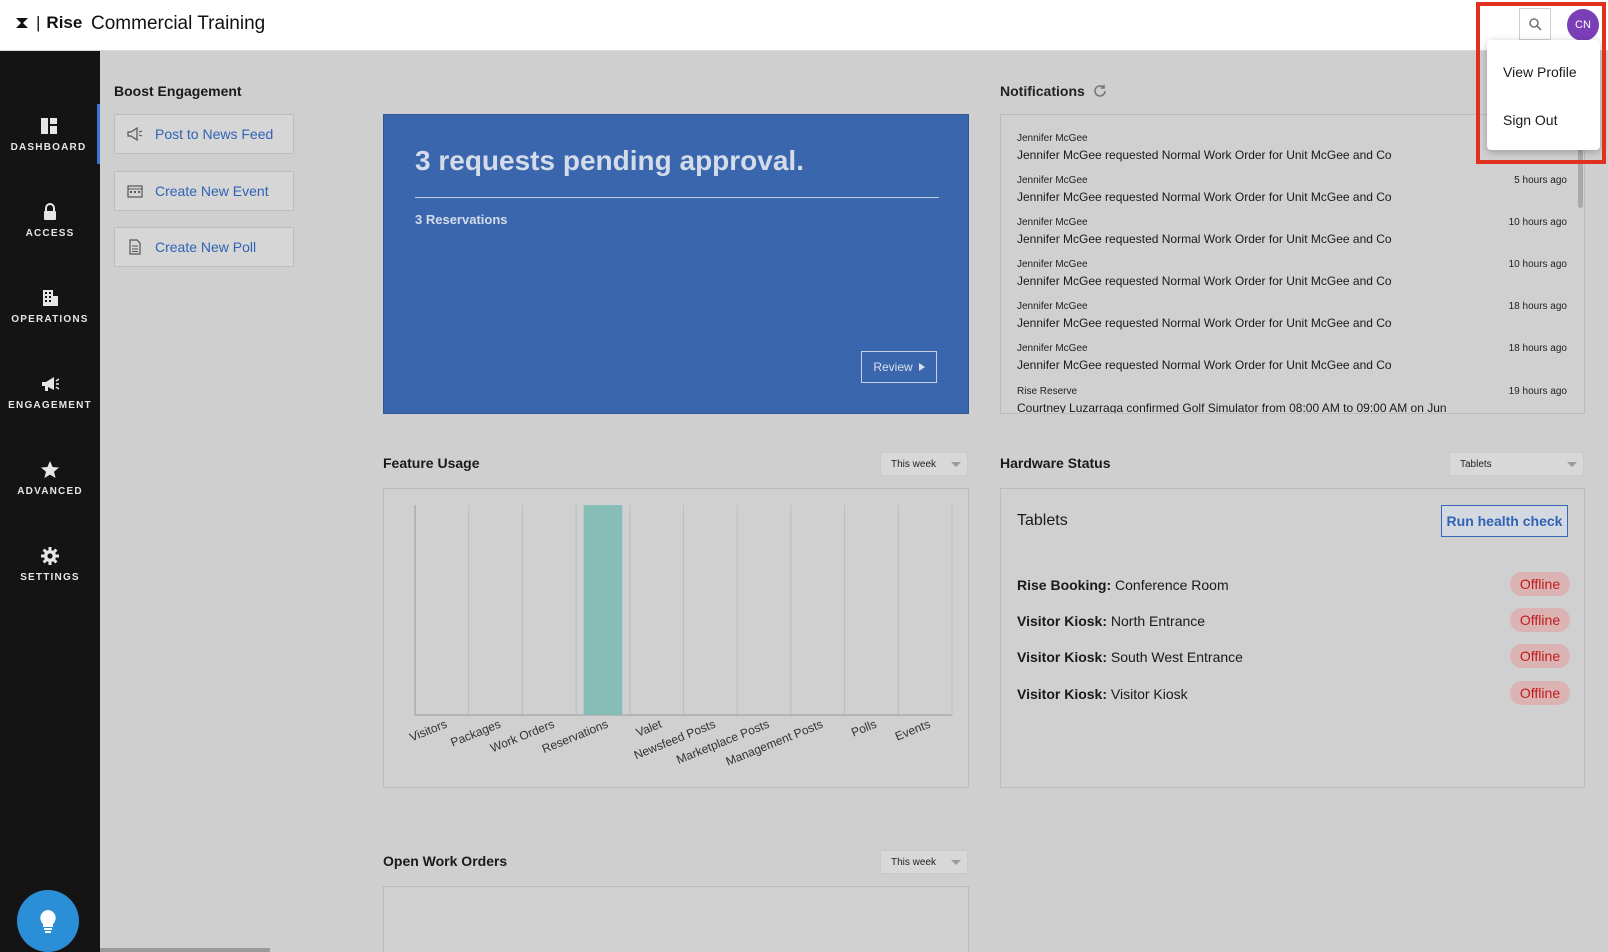 The height and width of the screenshot is (952, 1608). I want to click on create-new-event-button: Create New Event, so click(204, 191).